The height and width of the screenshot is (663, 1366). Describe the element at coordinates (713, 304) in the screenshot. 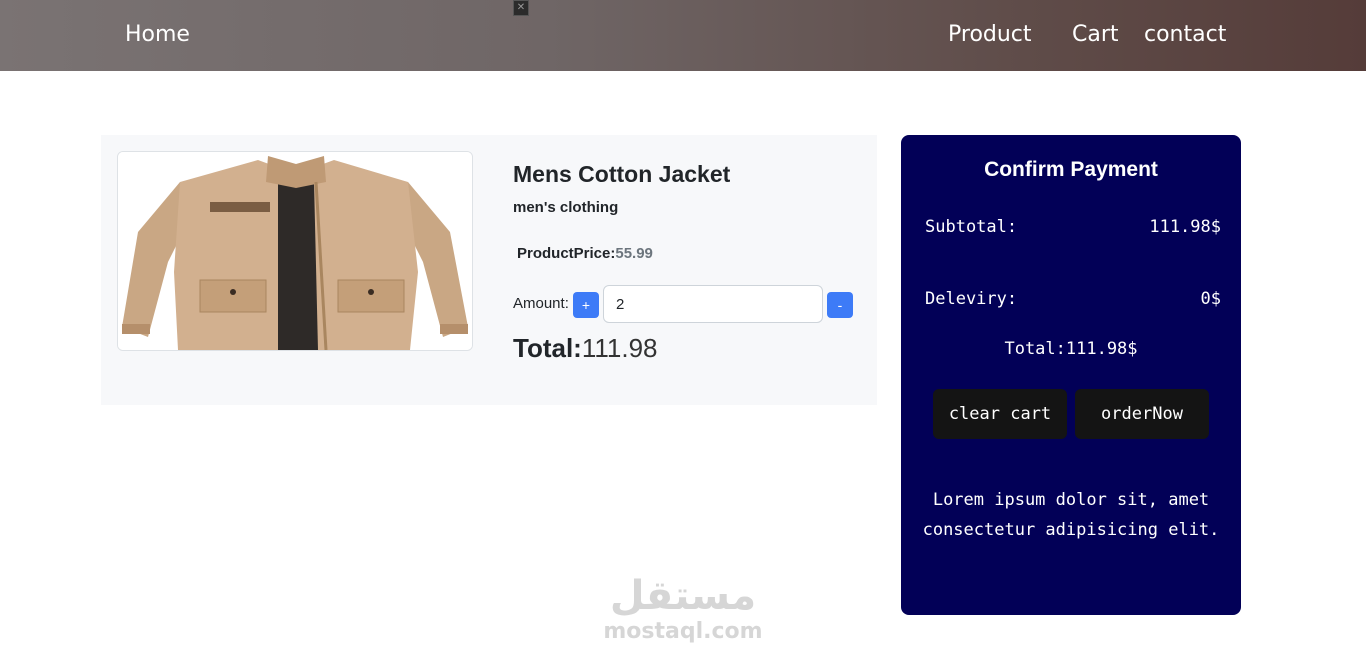

I see `quantity-input` at that location.